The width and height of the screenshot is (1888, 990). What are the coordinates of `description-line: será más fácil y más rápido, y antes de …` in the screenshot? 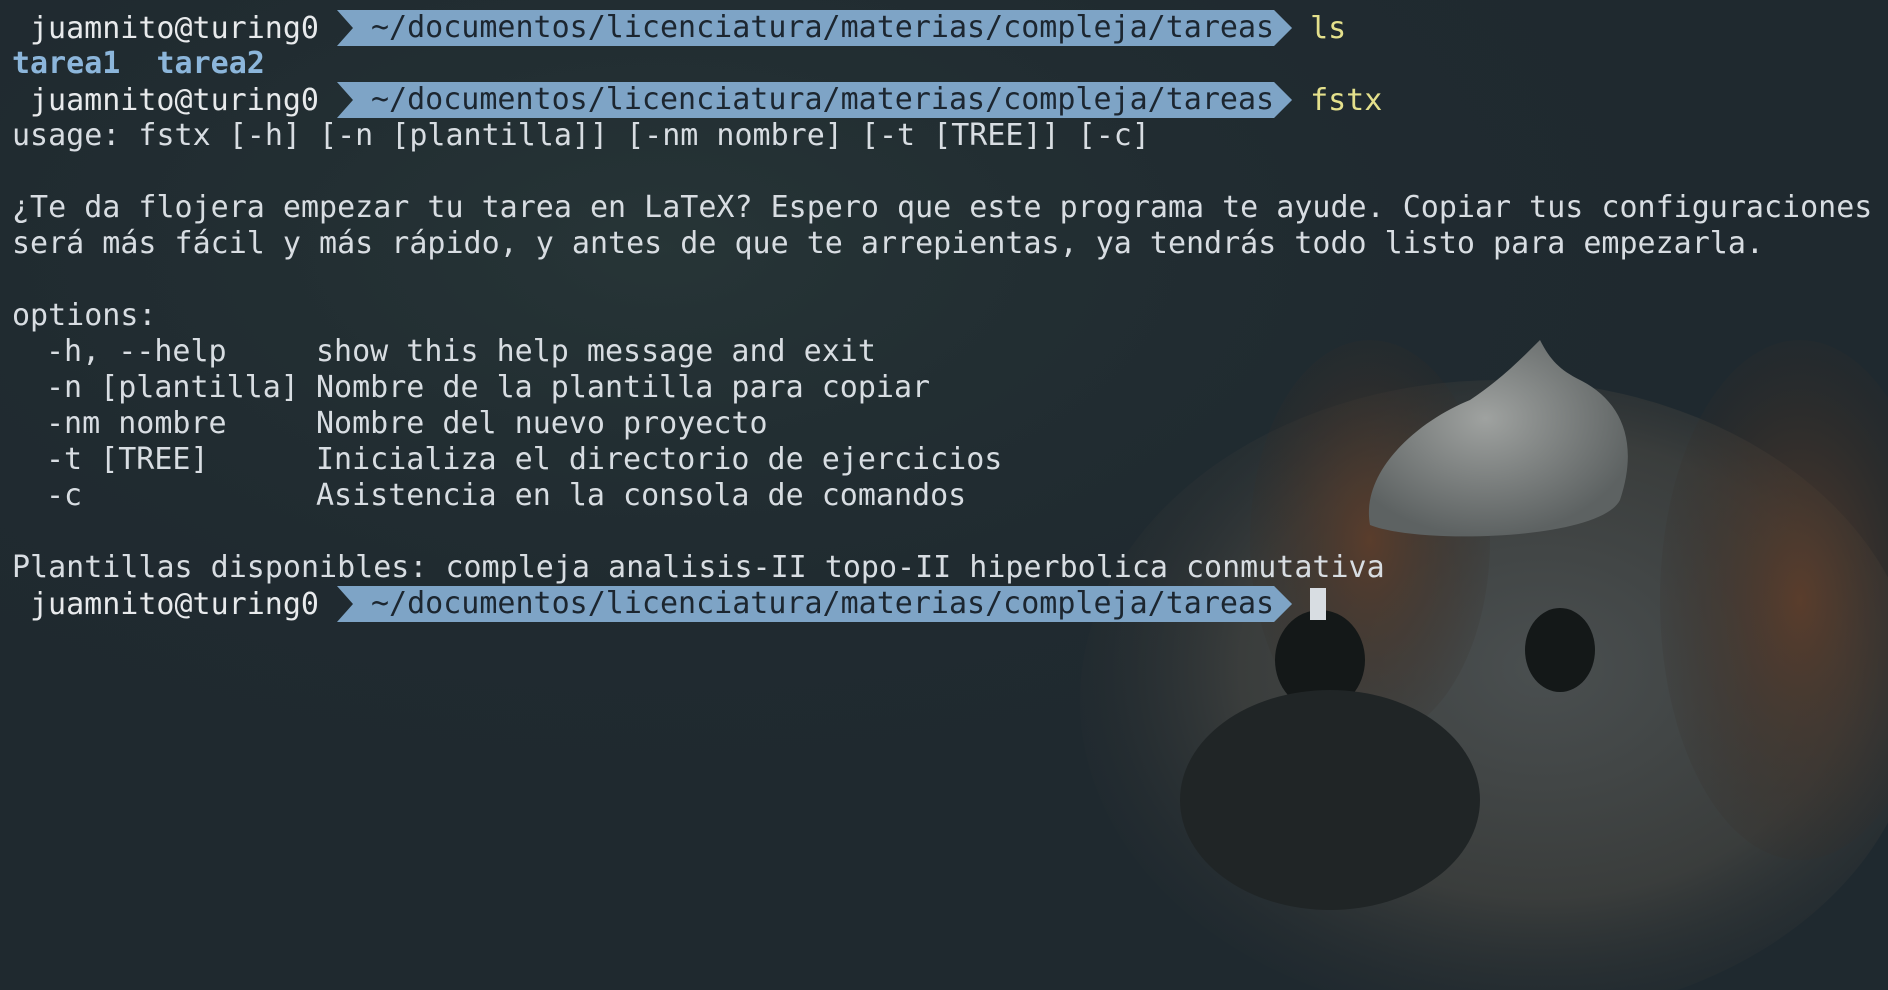 It's located at (888, 243).